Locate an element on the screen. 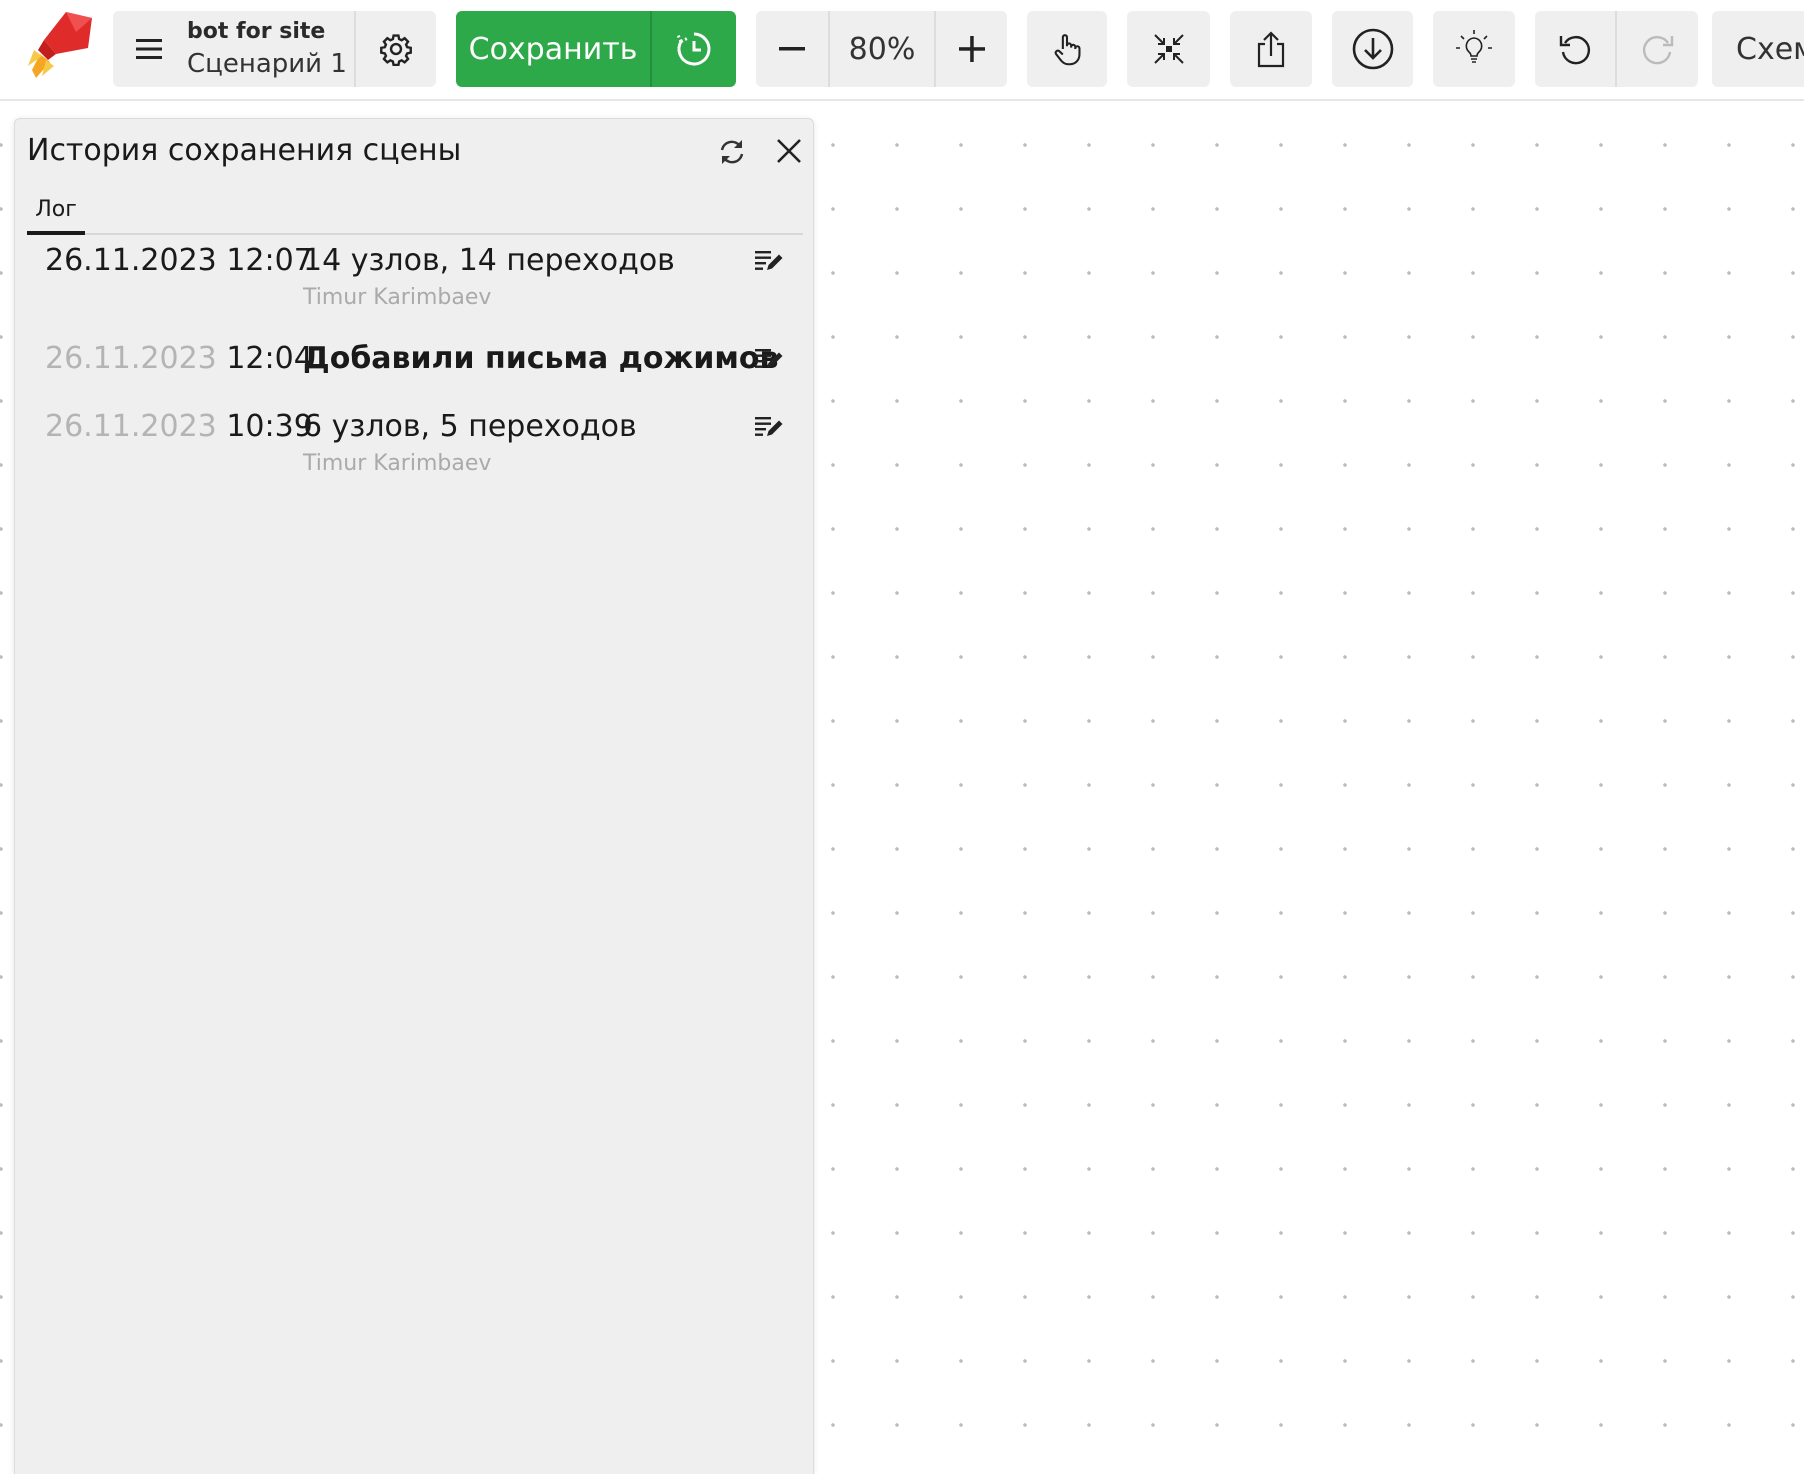 This screenshot has height=1474, width=1804. zoom-level: 80% is located at coordinates (882, 49).